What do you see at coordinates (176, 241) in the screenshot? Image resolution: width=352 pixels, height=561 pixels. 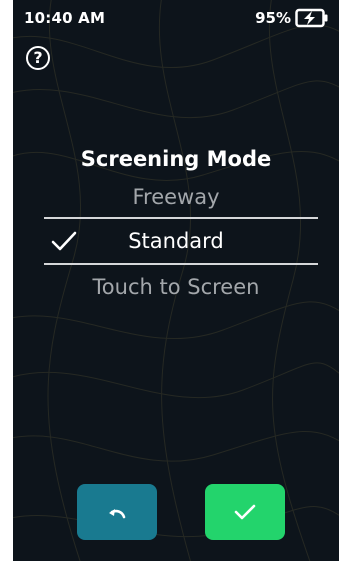 I see `mode-option-standard: Standard` at bounding box center [176, 241].